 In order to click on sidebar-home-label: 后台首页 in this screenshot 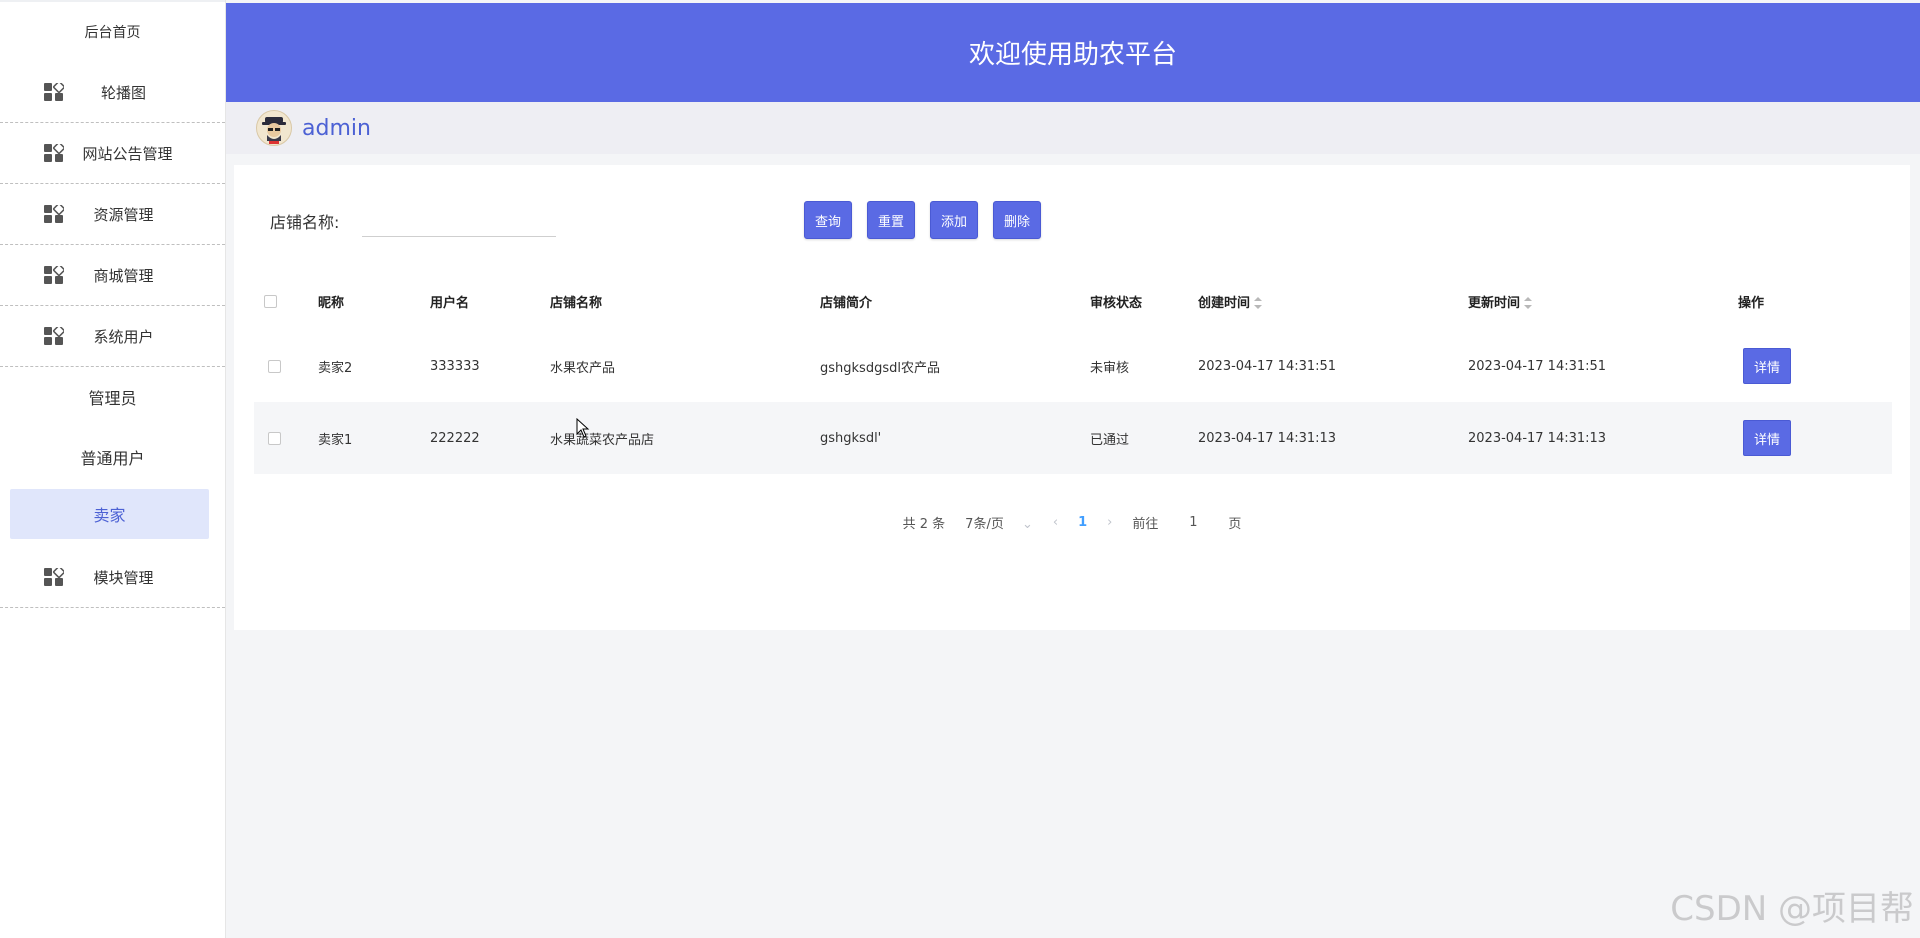, I will do `click(112, 33)`.